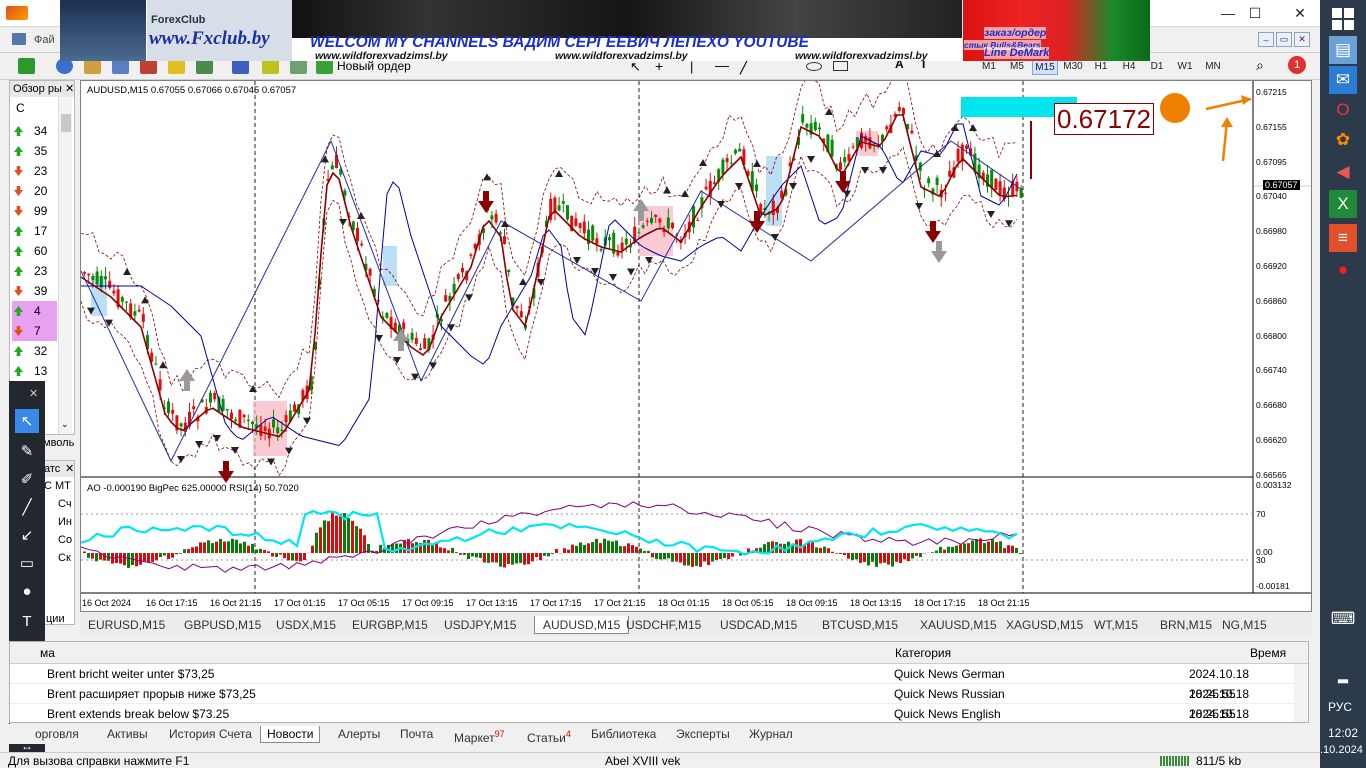 Image resolution: width=1366 pixels, height=768 pixels. Describe the element at coordinates (1341, 750) in the screenshot. I see `clock-date: .10.2024` at that location.